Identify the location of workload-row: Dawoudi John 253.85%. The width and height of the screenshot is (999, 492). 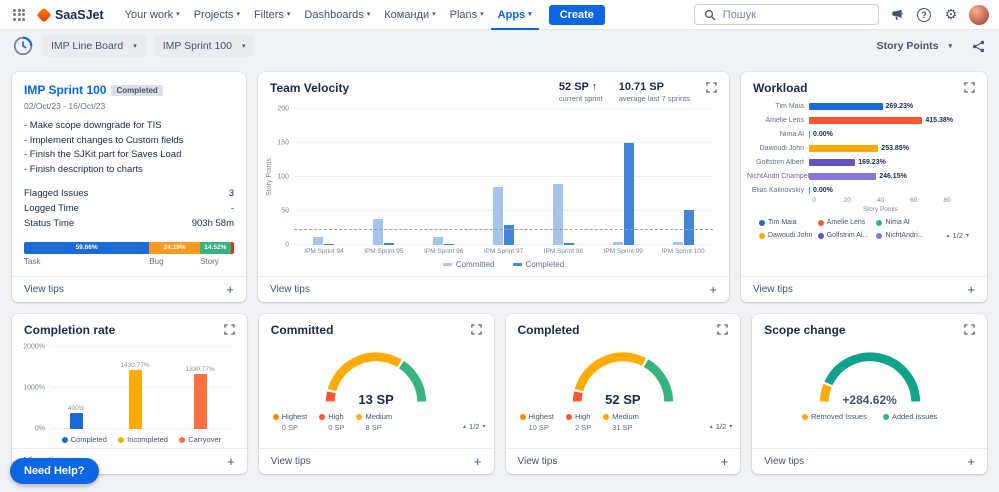
(862, 148).